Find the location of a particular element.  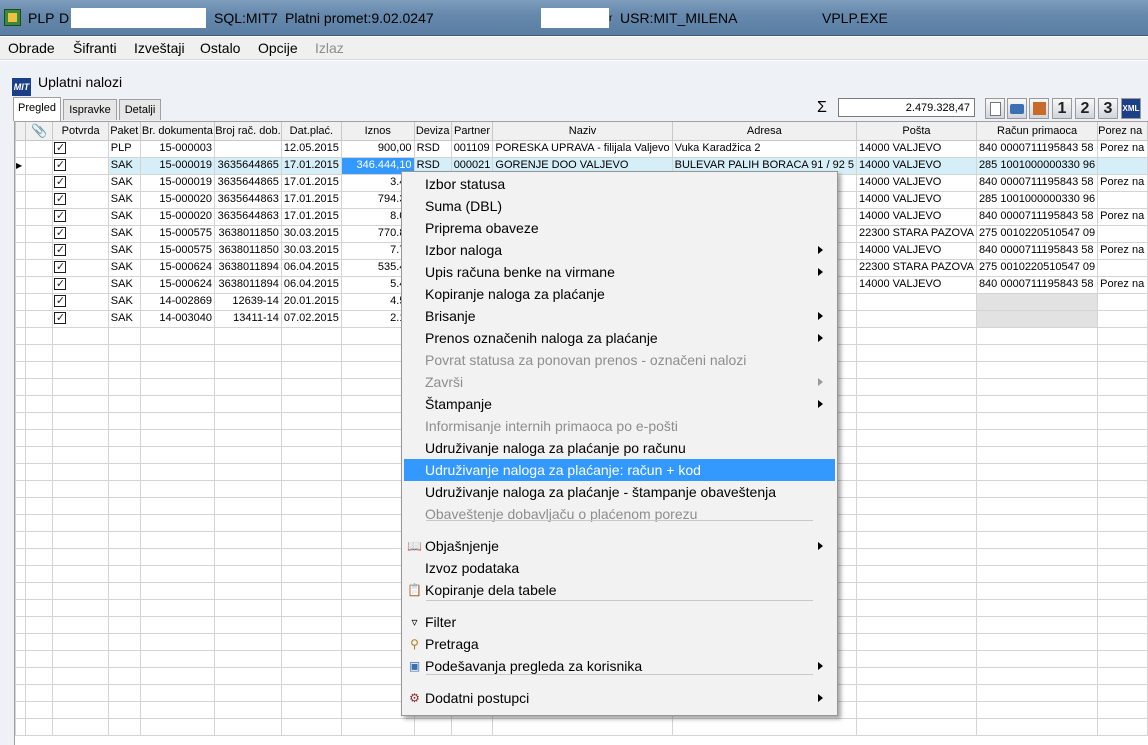

cell-dat: 20.01.2015 is located at coordinates (311, 301).